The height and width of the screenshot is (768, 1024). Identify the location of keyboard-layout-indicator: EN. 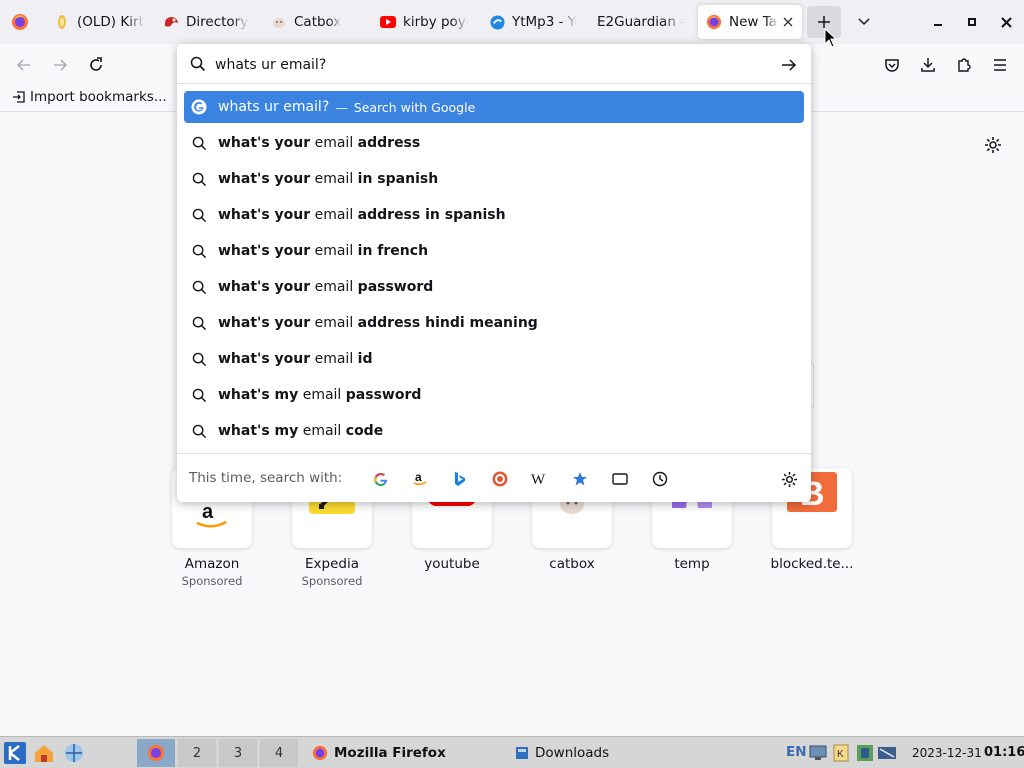
(796, 752).